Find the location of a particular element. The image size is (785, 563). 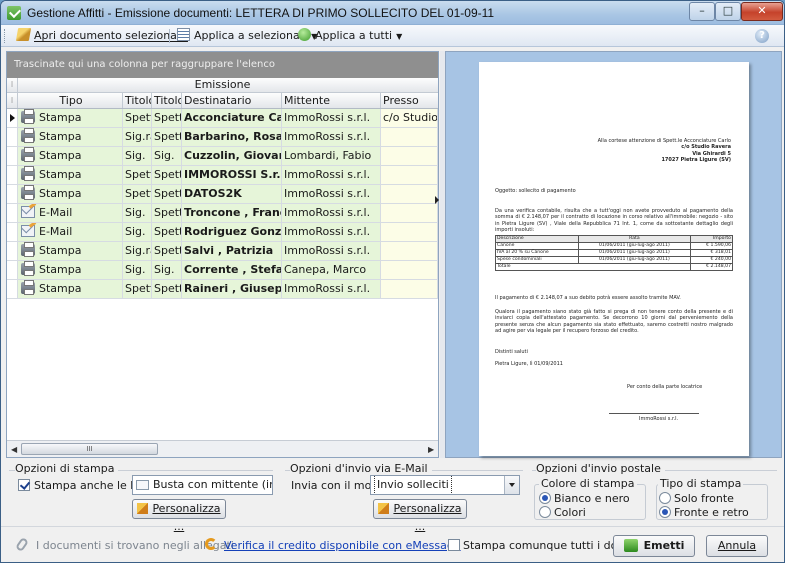

email-model-select: Invio solleciti is located at coordinates (445, 485).